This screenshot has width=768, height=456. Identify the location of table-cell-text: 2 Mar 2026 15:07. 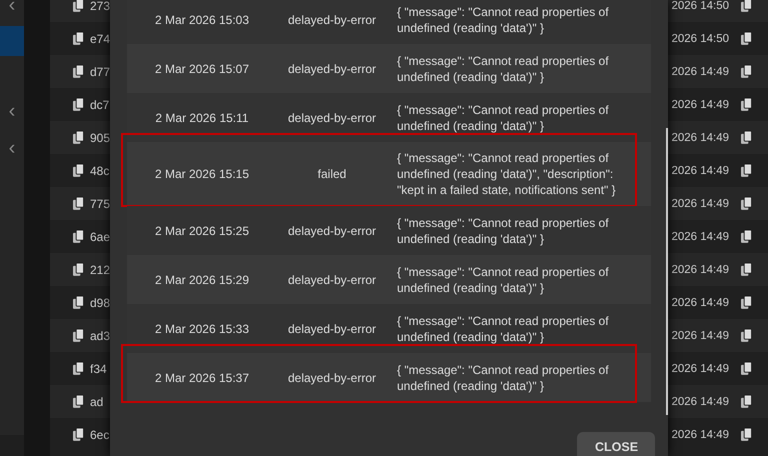
(202, 69).